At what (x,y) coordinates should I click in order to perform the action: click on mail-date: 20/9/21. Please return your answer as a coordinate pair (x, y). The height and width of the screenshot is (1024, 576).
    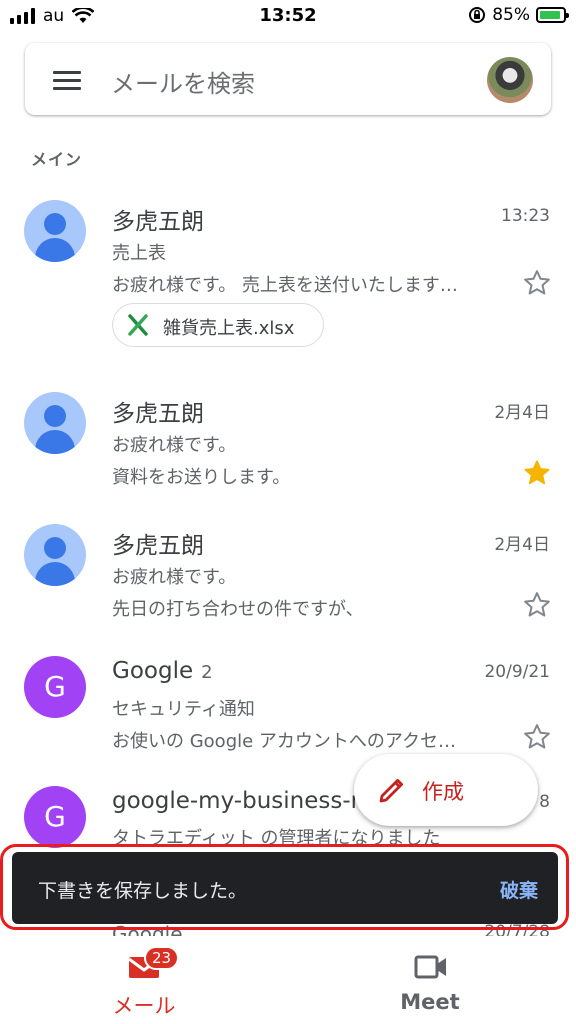
    Looking at the image, I should click on (517, 672).